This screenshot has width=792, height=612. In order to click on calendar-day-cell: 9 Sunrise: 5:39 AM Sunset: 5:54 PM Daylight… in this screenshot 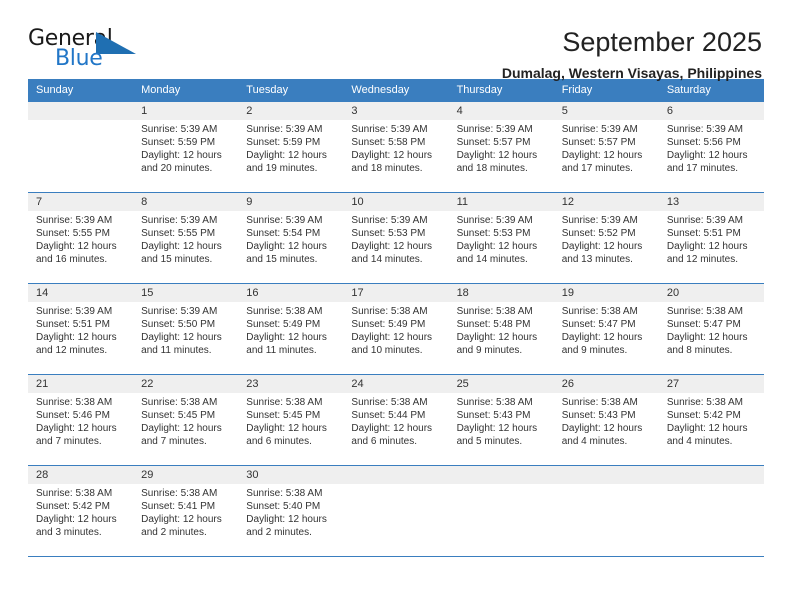, I will do `click(291, 238)`.